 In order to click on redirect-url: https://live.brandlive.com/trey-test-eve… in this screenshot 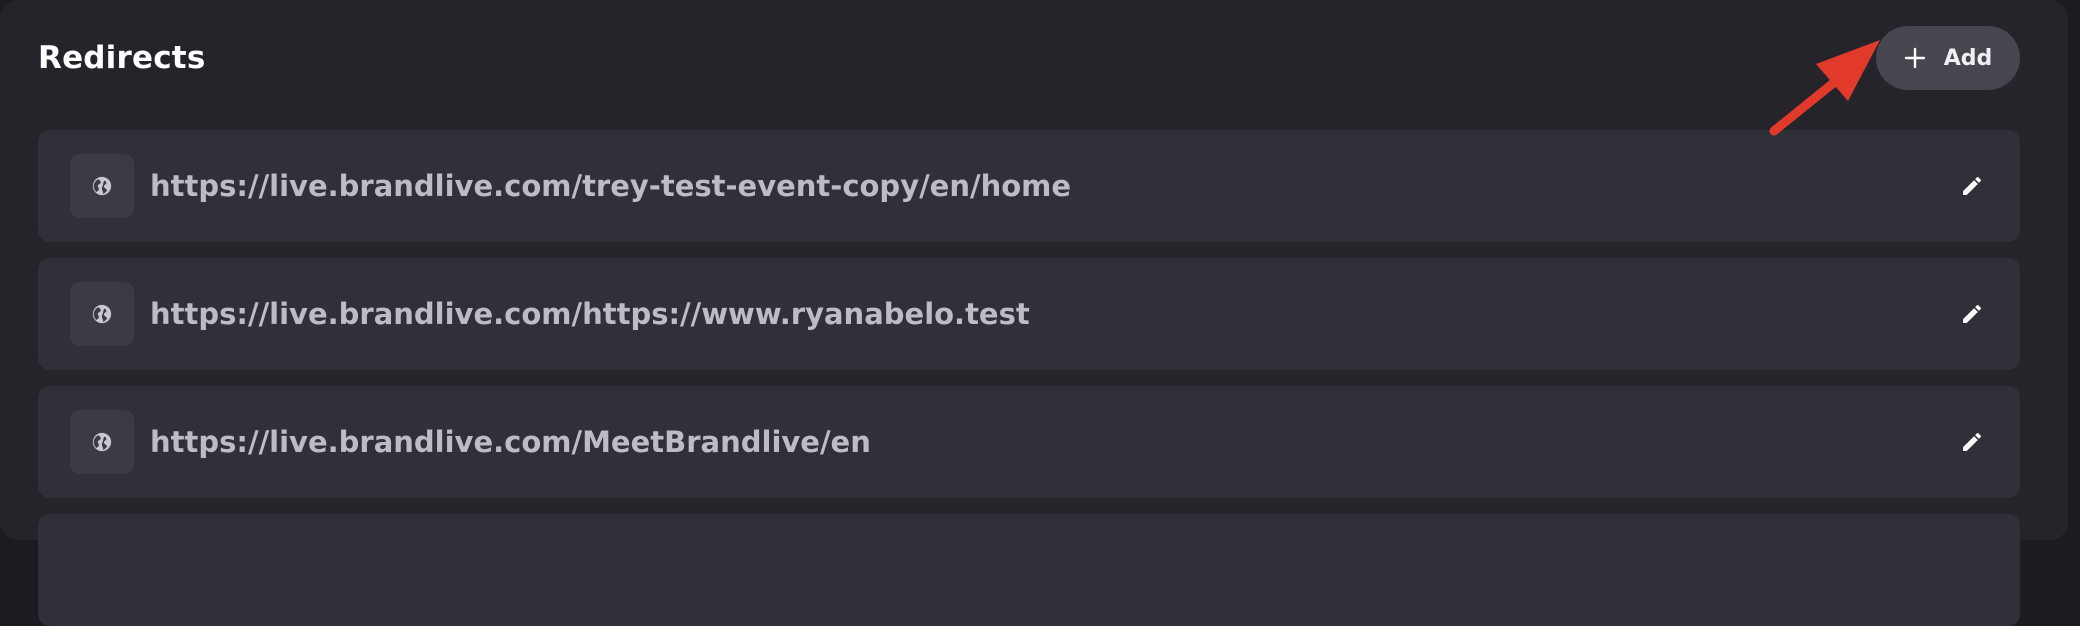, I will do `click(611, 186)`.